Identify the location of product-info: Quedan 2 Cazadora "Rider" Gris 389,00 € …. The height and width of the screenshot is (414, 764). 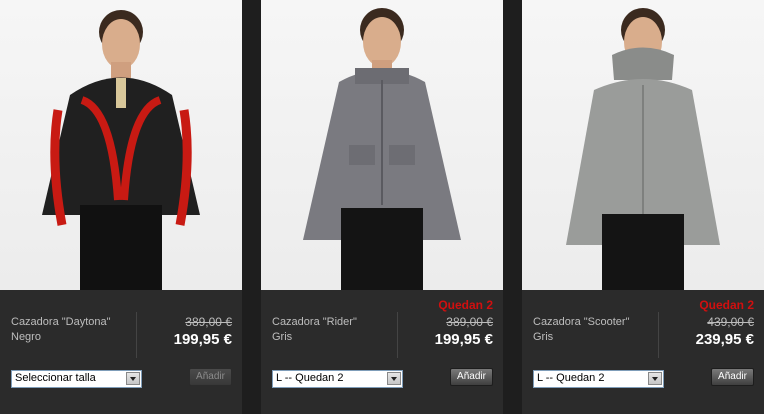
(382, 352).